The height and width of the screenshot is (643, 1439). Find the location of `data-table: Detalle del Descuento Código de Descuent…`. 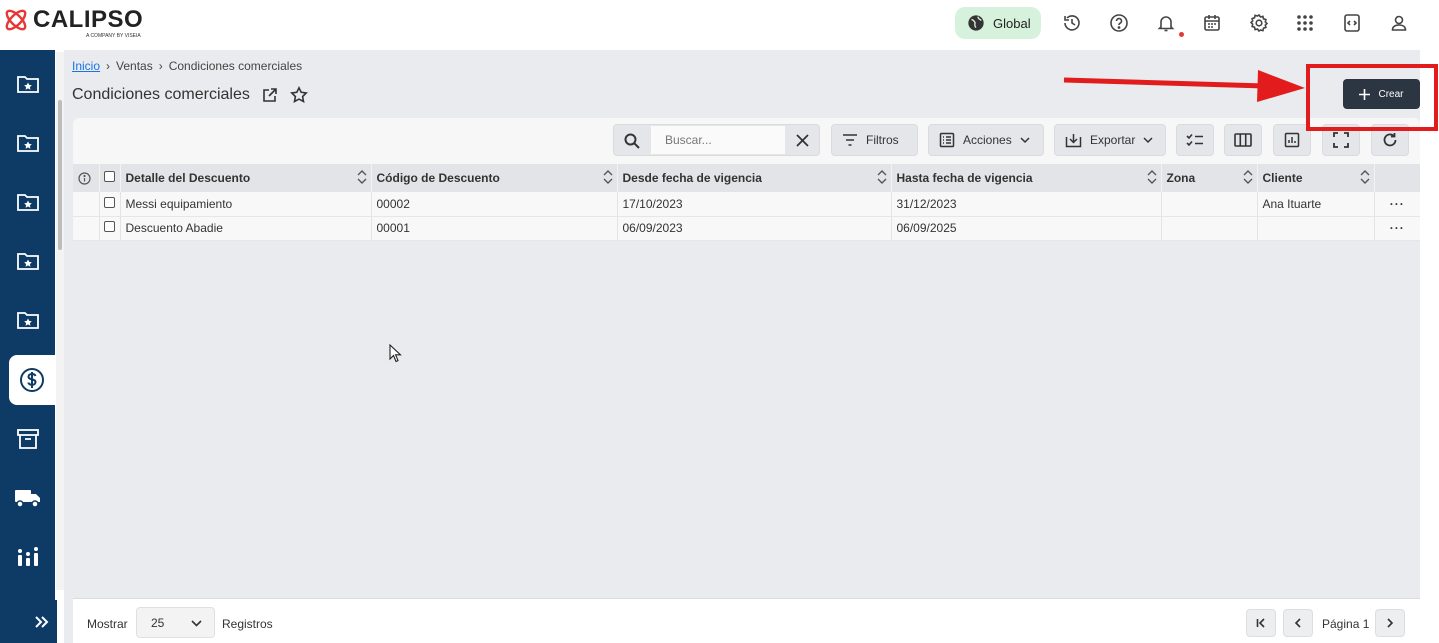

data-table: Detalle del Descuento Código de Descuent… is located at coordinates (746, 202).